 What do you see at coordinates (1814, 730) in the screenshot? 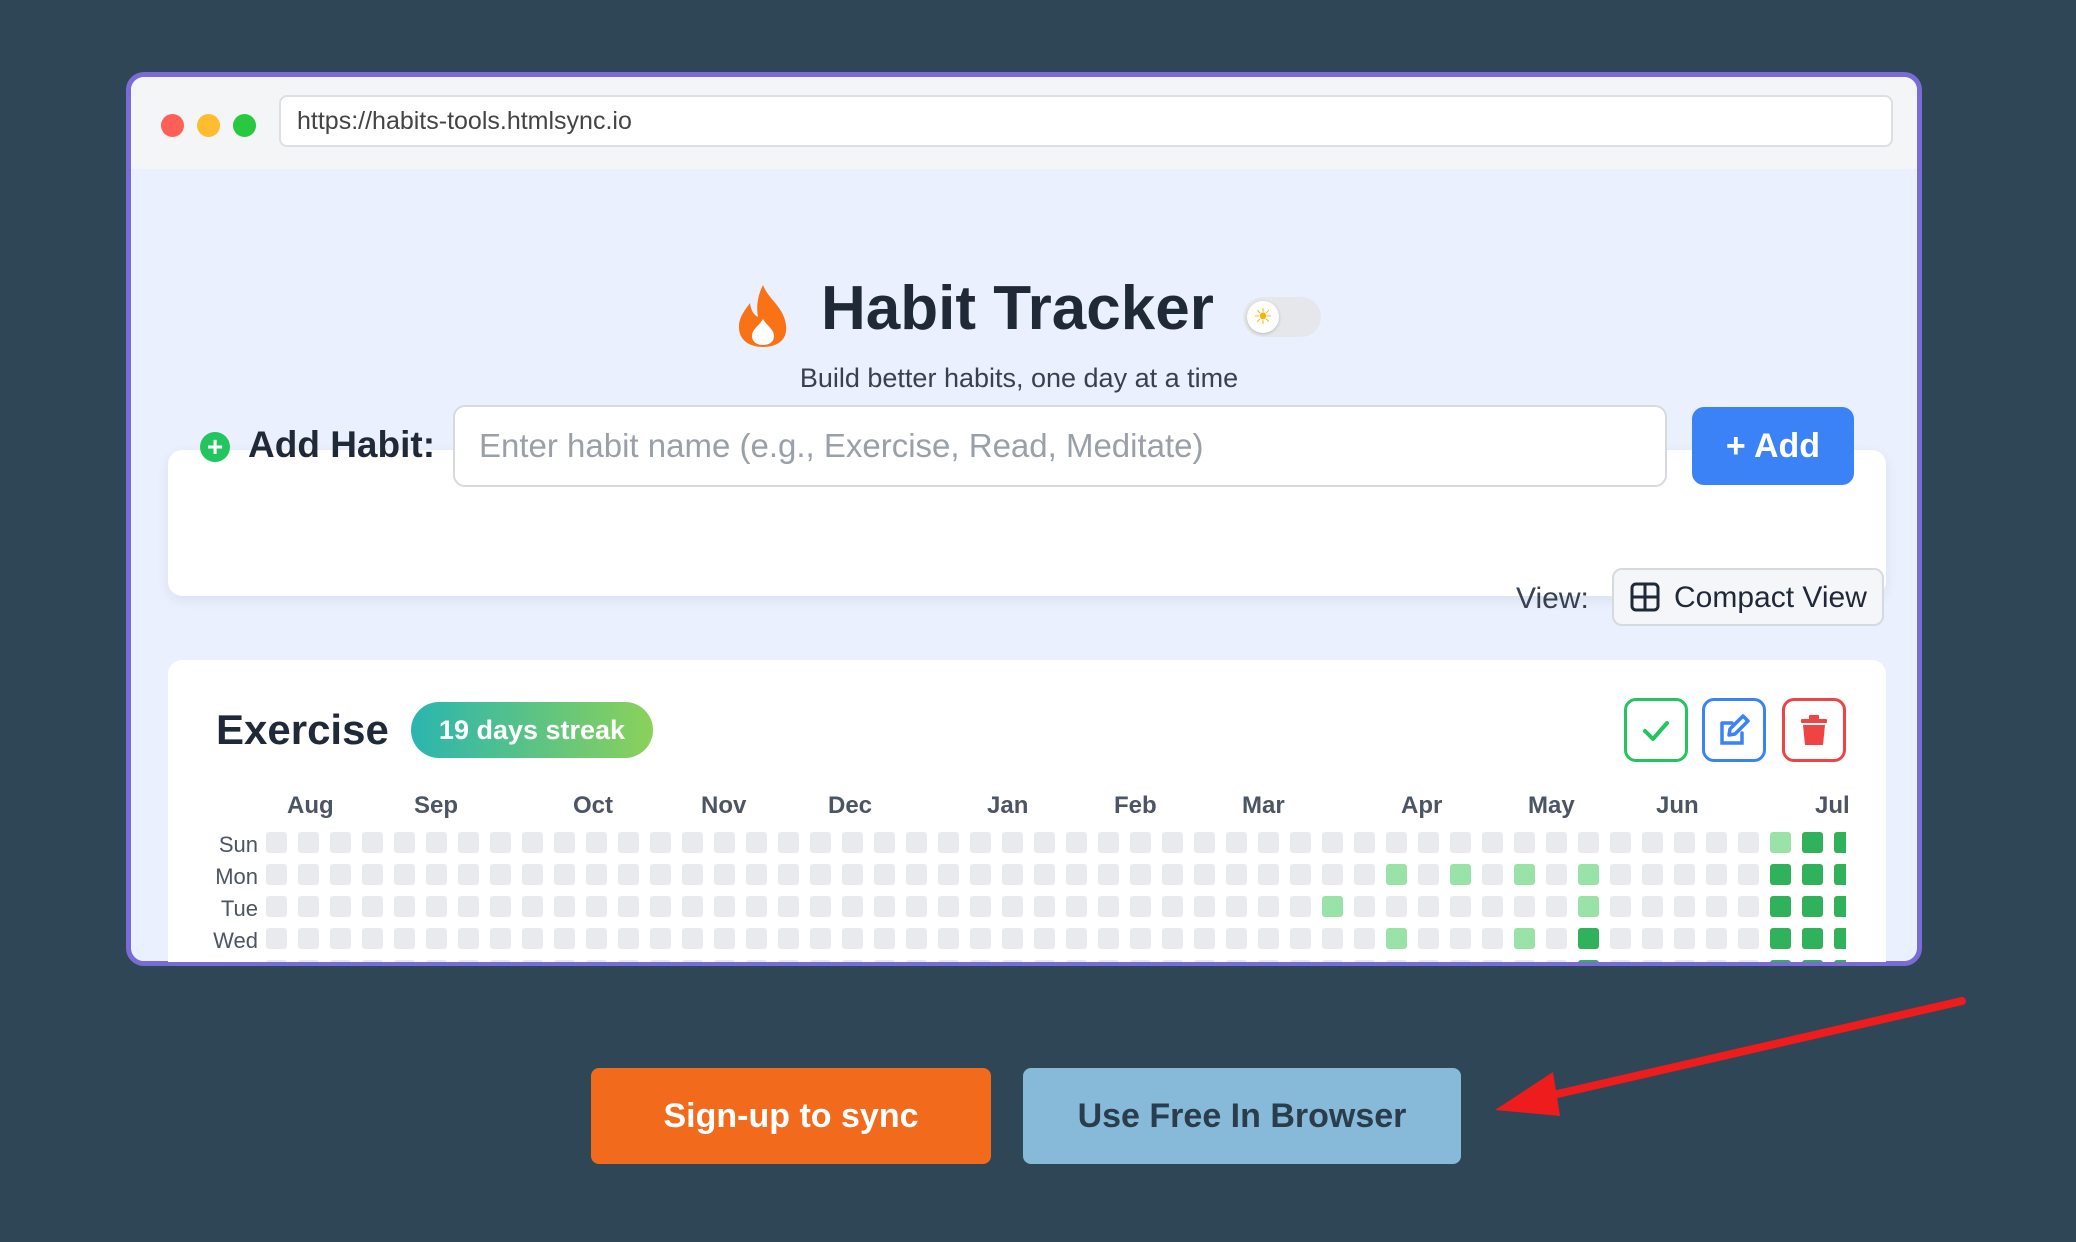
I see `delete-habit-button` at bounding box center [1814, 730].